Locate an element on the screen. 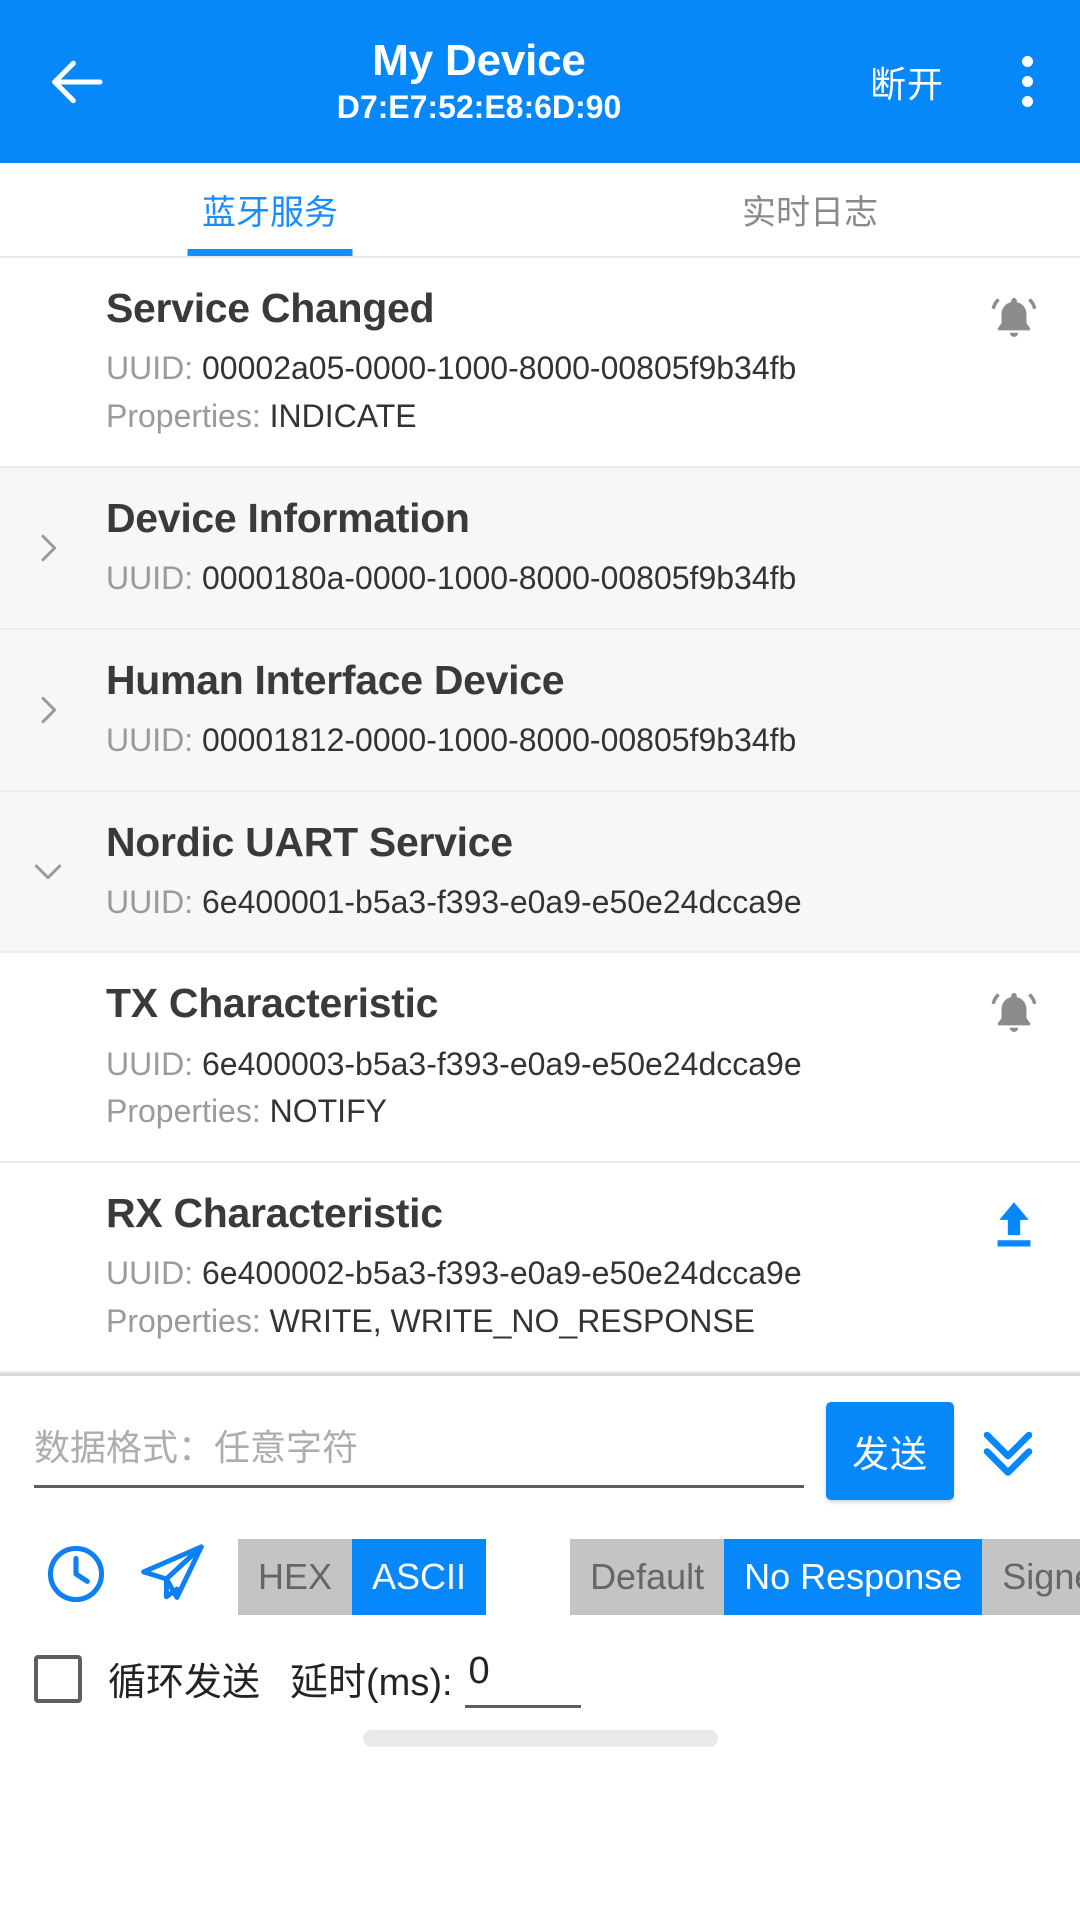 The height and width of the screenshot is (1920, 1080). history-button is located at coordinates (76, 1577).